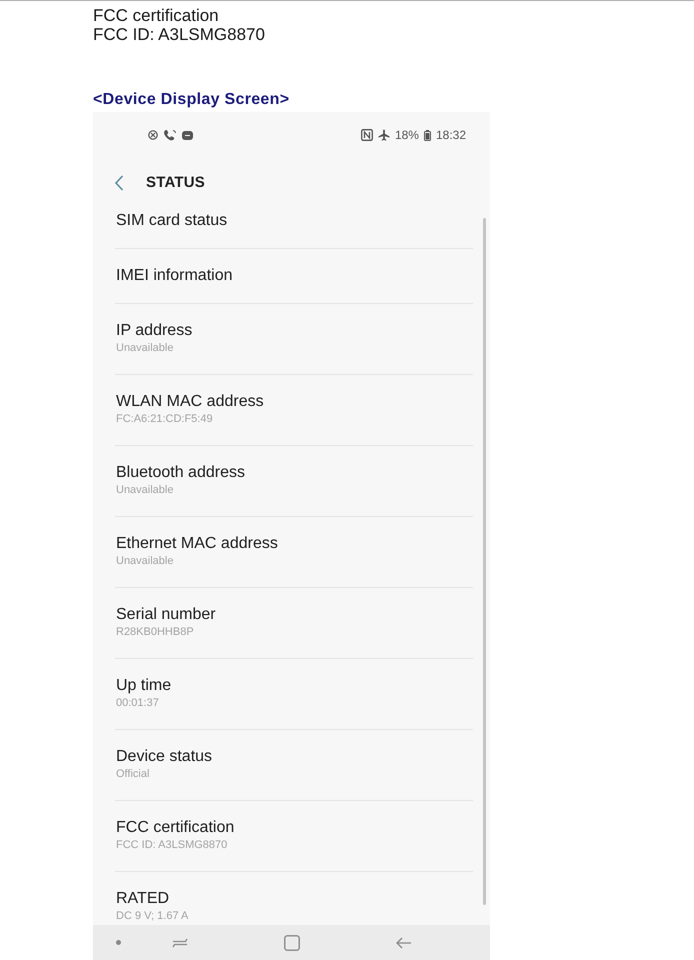 The height and width of the screenshot is (960, 694). What do you see at coordinates (175, 182) in the screenshot?
I see `screen-title: STATUS` at bounding box center [175, 182].